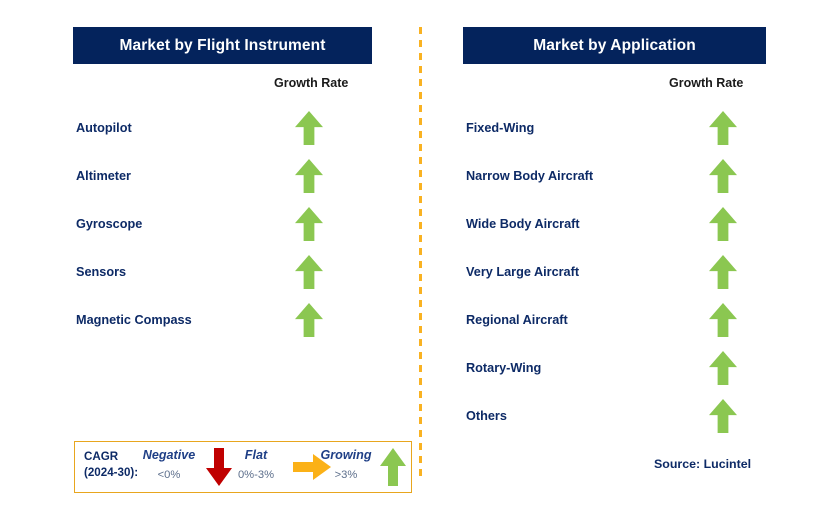  Describe the element at coordinates (530, 176) in the screenshot. I see `segment-label: Narrow Body Aircraft` at that location.